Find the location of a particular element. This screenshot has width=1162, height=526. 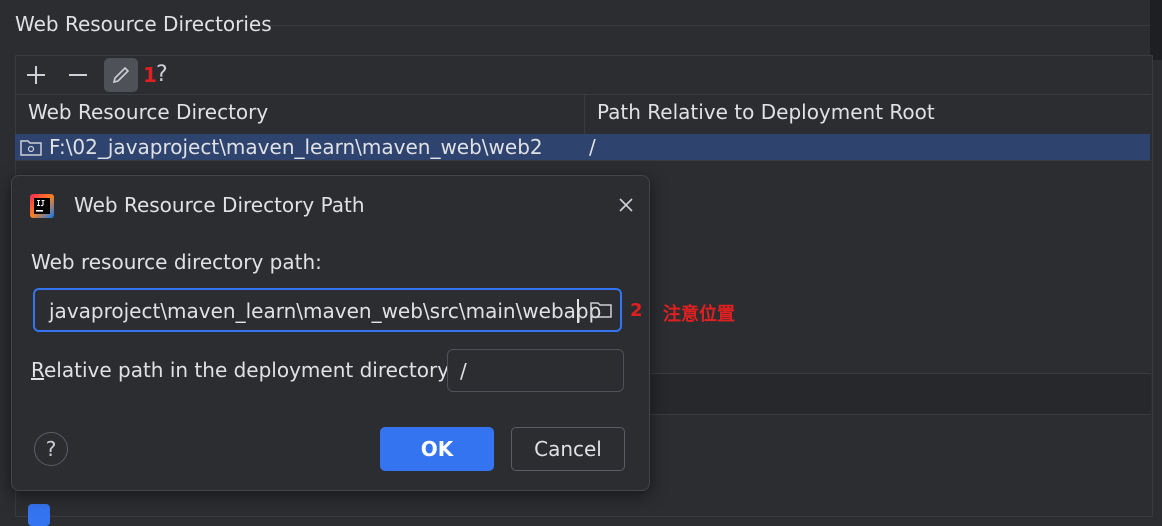

mnemonic-letter: R is located at coordinates (37, 370).